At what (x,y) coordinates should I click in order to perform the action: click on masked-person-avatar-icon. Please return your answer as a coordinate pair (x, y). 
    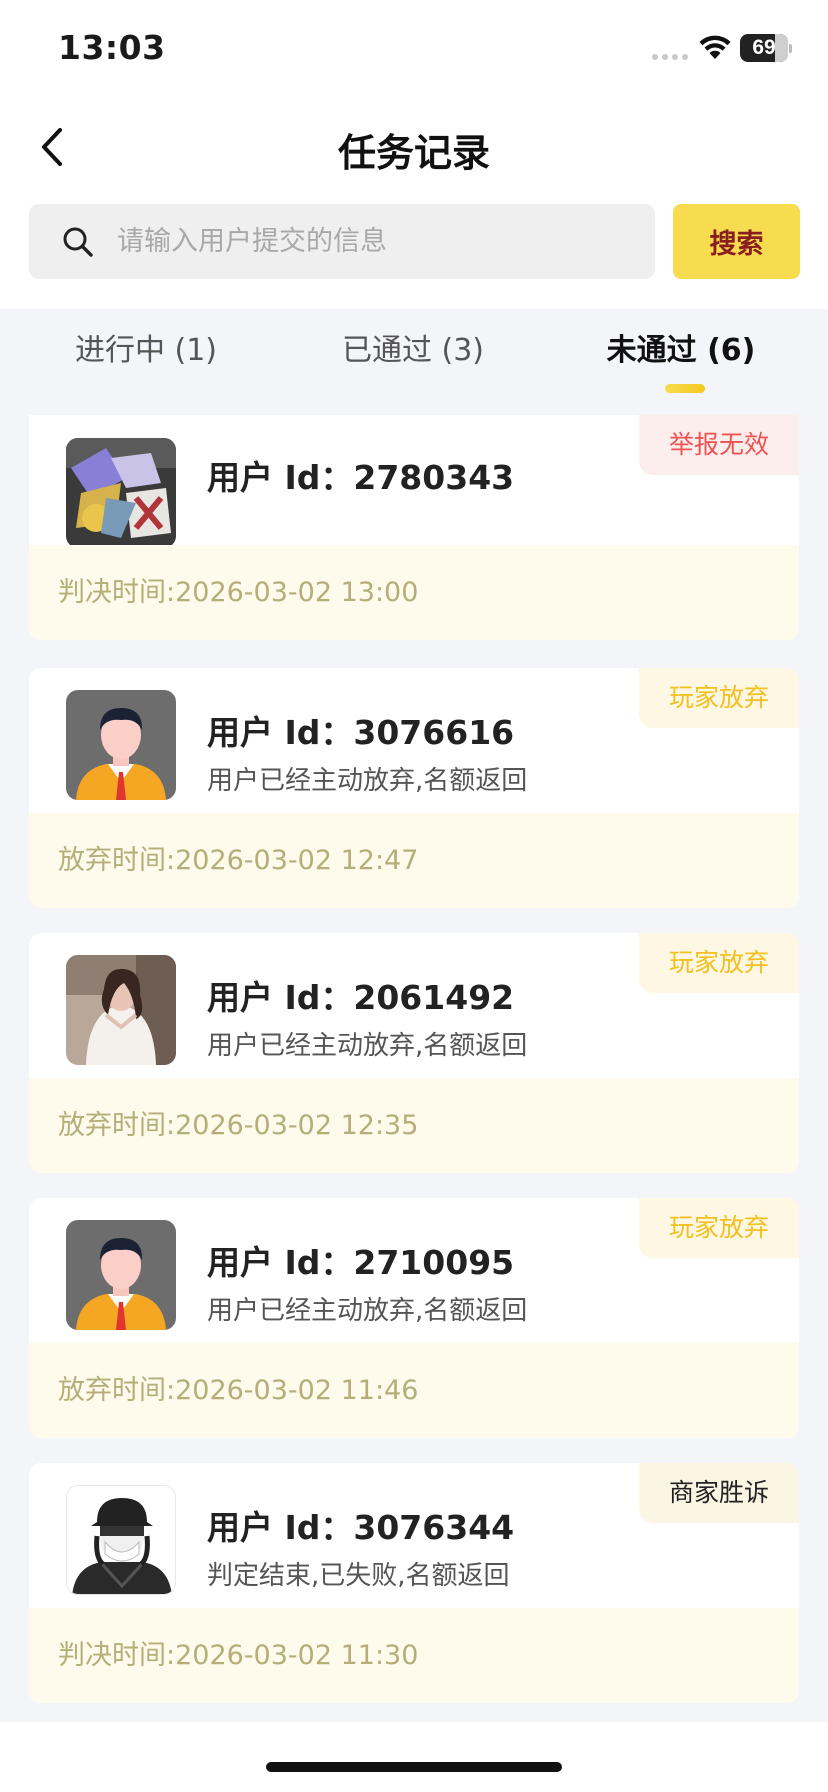
    Looking at the image, I should click on (121, 1540).